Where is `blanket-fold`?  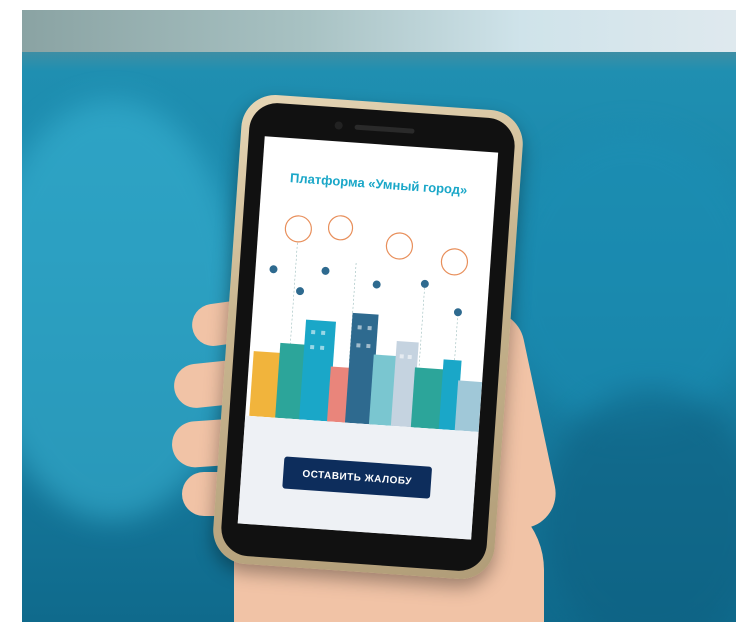
blanket-fold is located at coordinates (639, 506).